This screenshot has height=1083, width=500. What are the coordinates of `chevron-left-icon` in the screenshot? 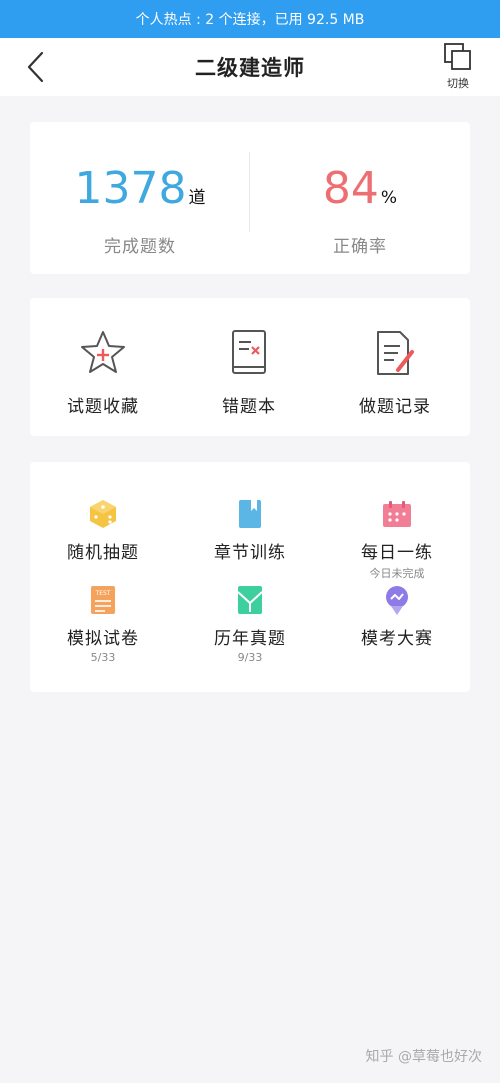 It's located at (35, 67).